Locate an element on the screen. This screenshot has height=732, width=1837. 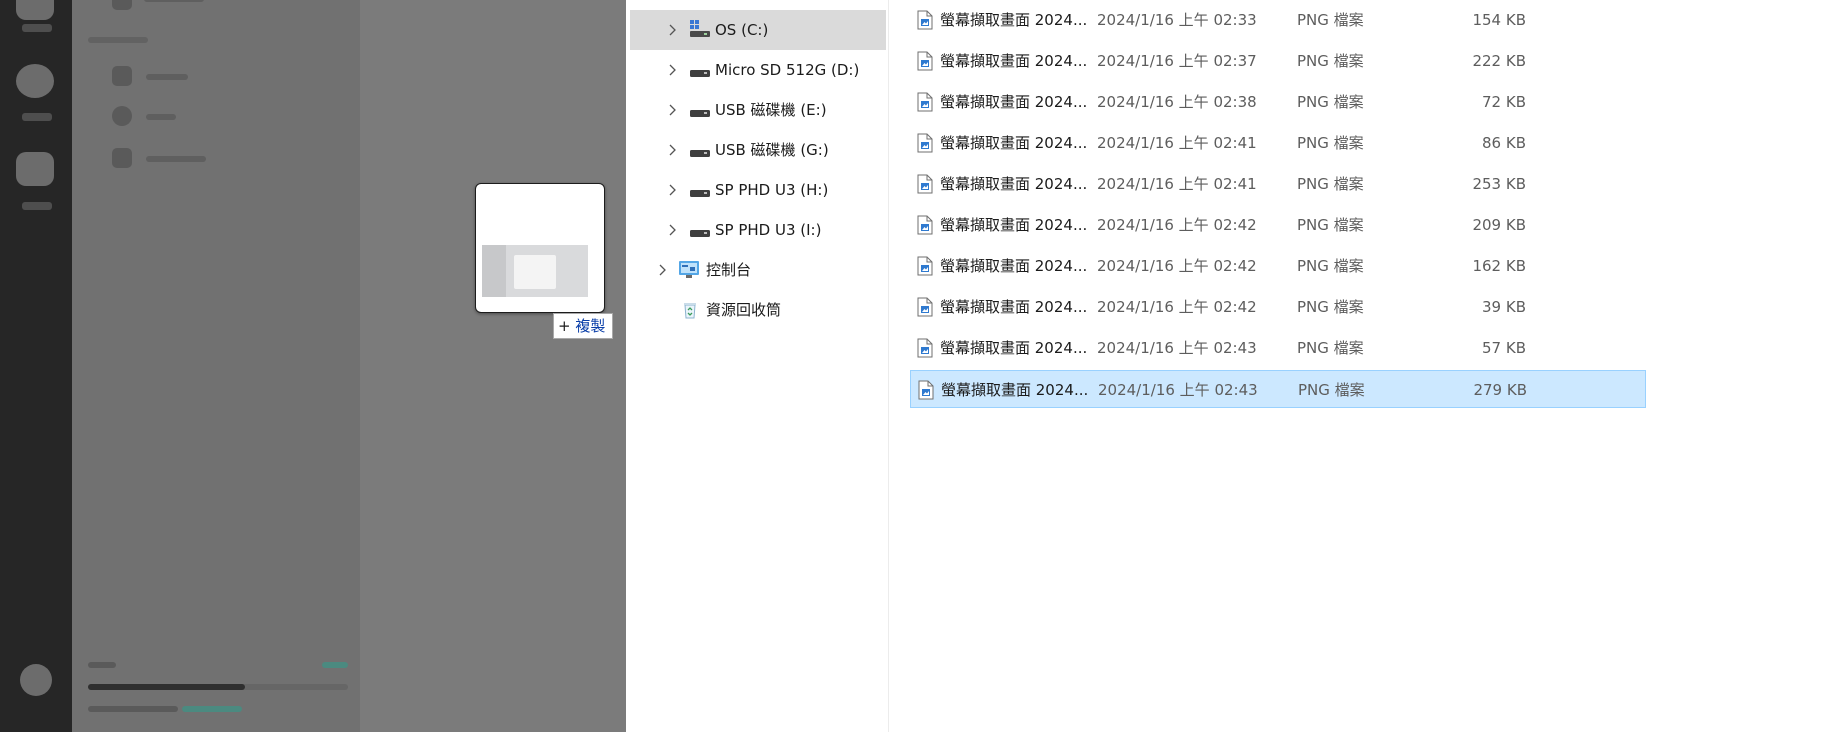
file-date: 2024/1/16 上午 02:33 is located at coordinates (1177, 20).